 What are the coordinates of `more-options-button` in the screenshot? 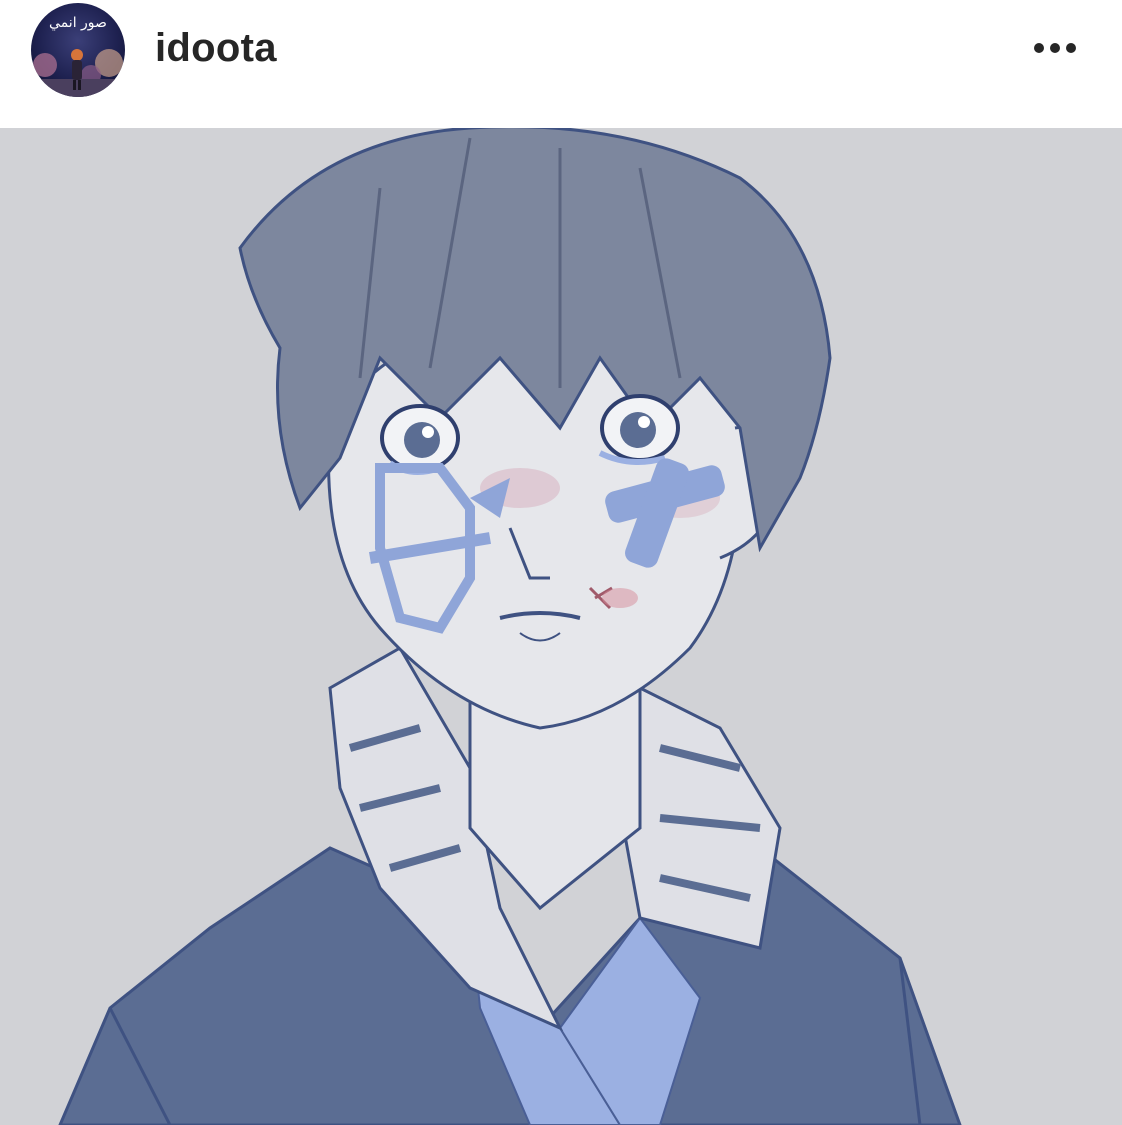 It's located at (1055, 48).